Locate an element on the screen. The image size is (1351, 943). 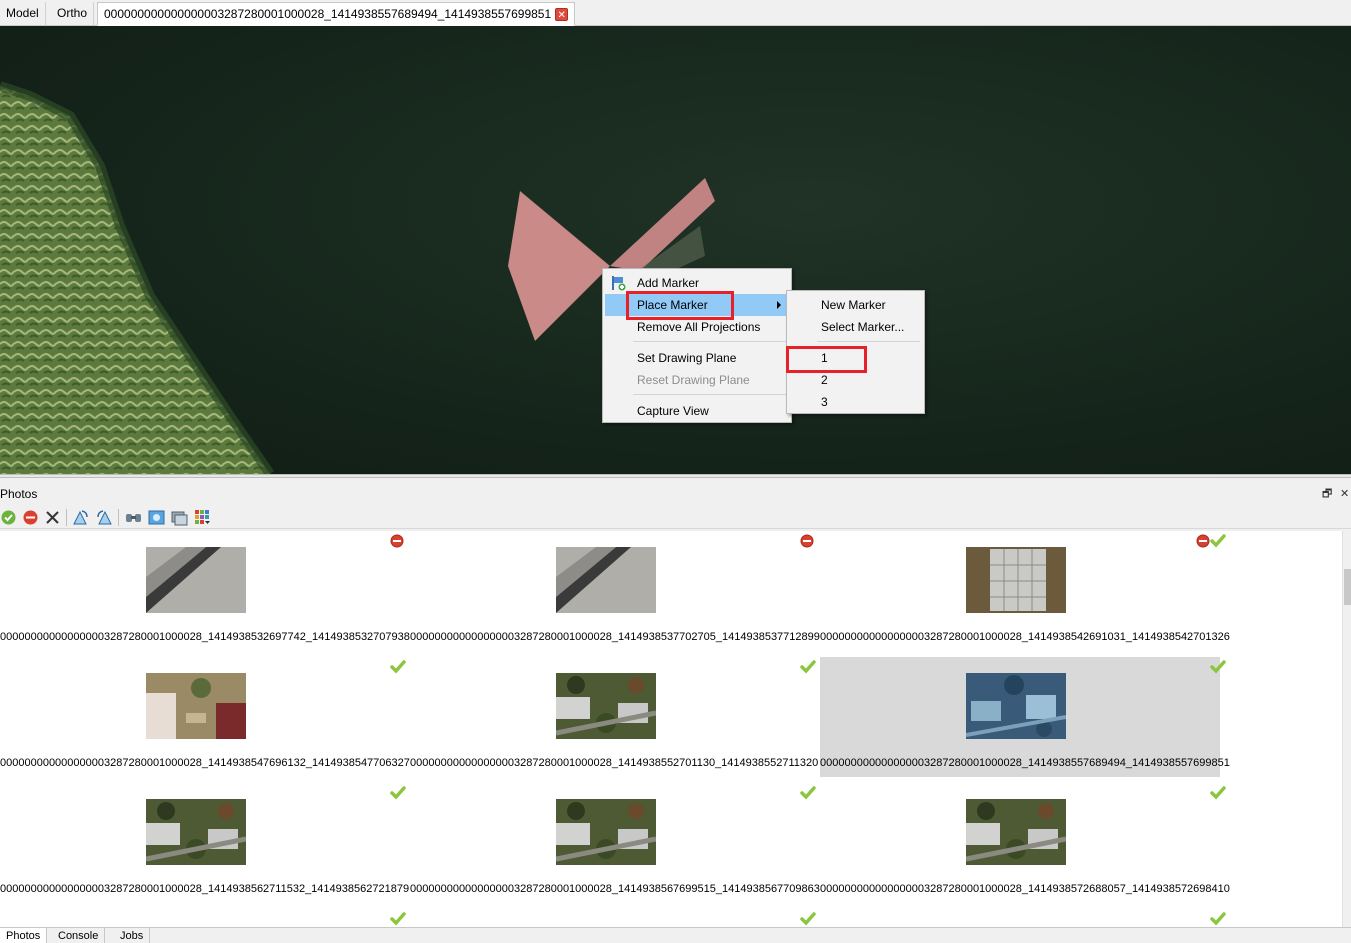
menu-item-label: 3 is located at coordinates (824, 402).